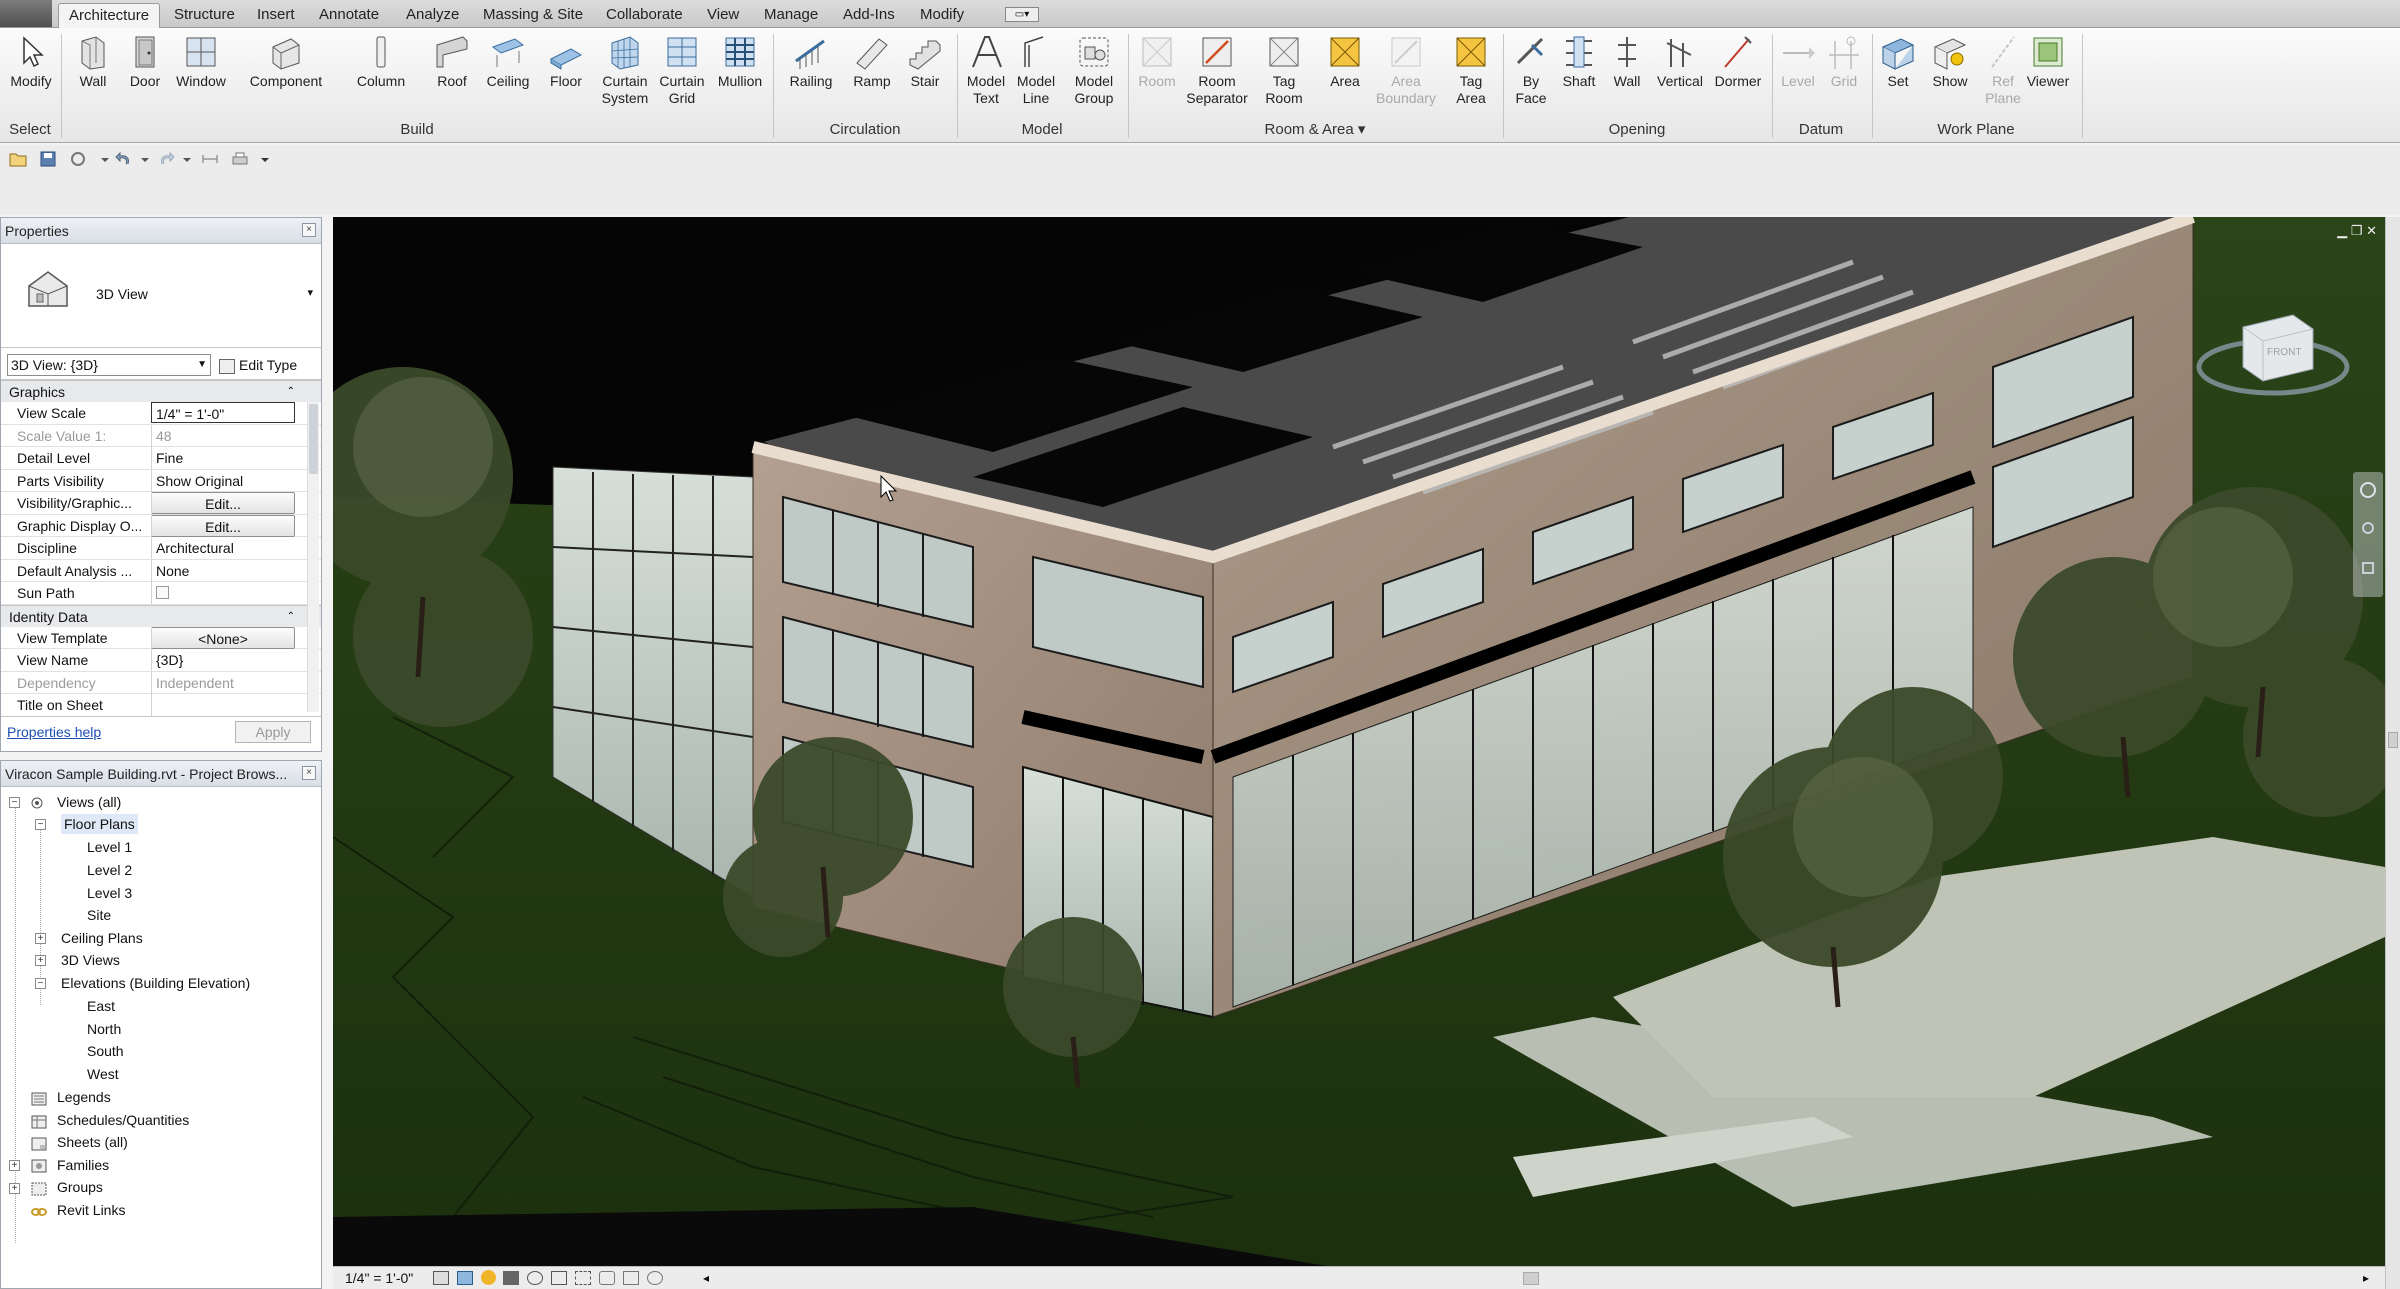  I want to click on close-view-icon: ✕, so click(2371, 230).